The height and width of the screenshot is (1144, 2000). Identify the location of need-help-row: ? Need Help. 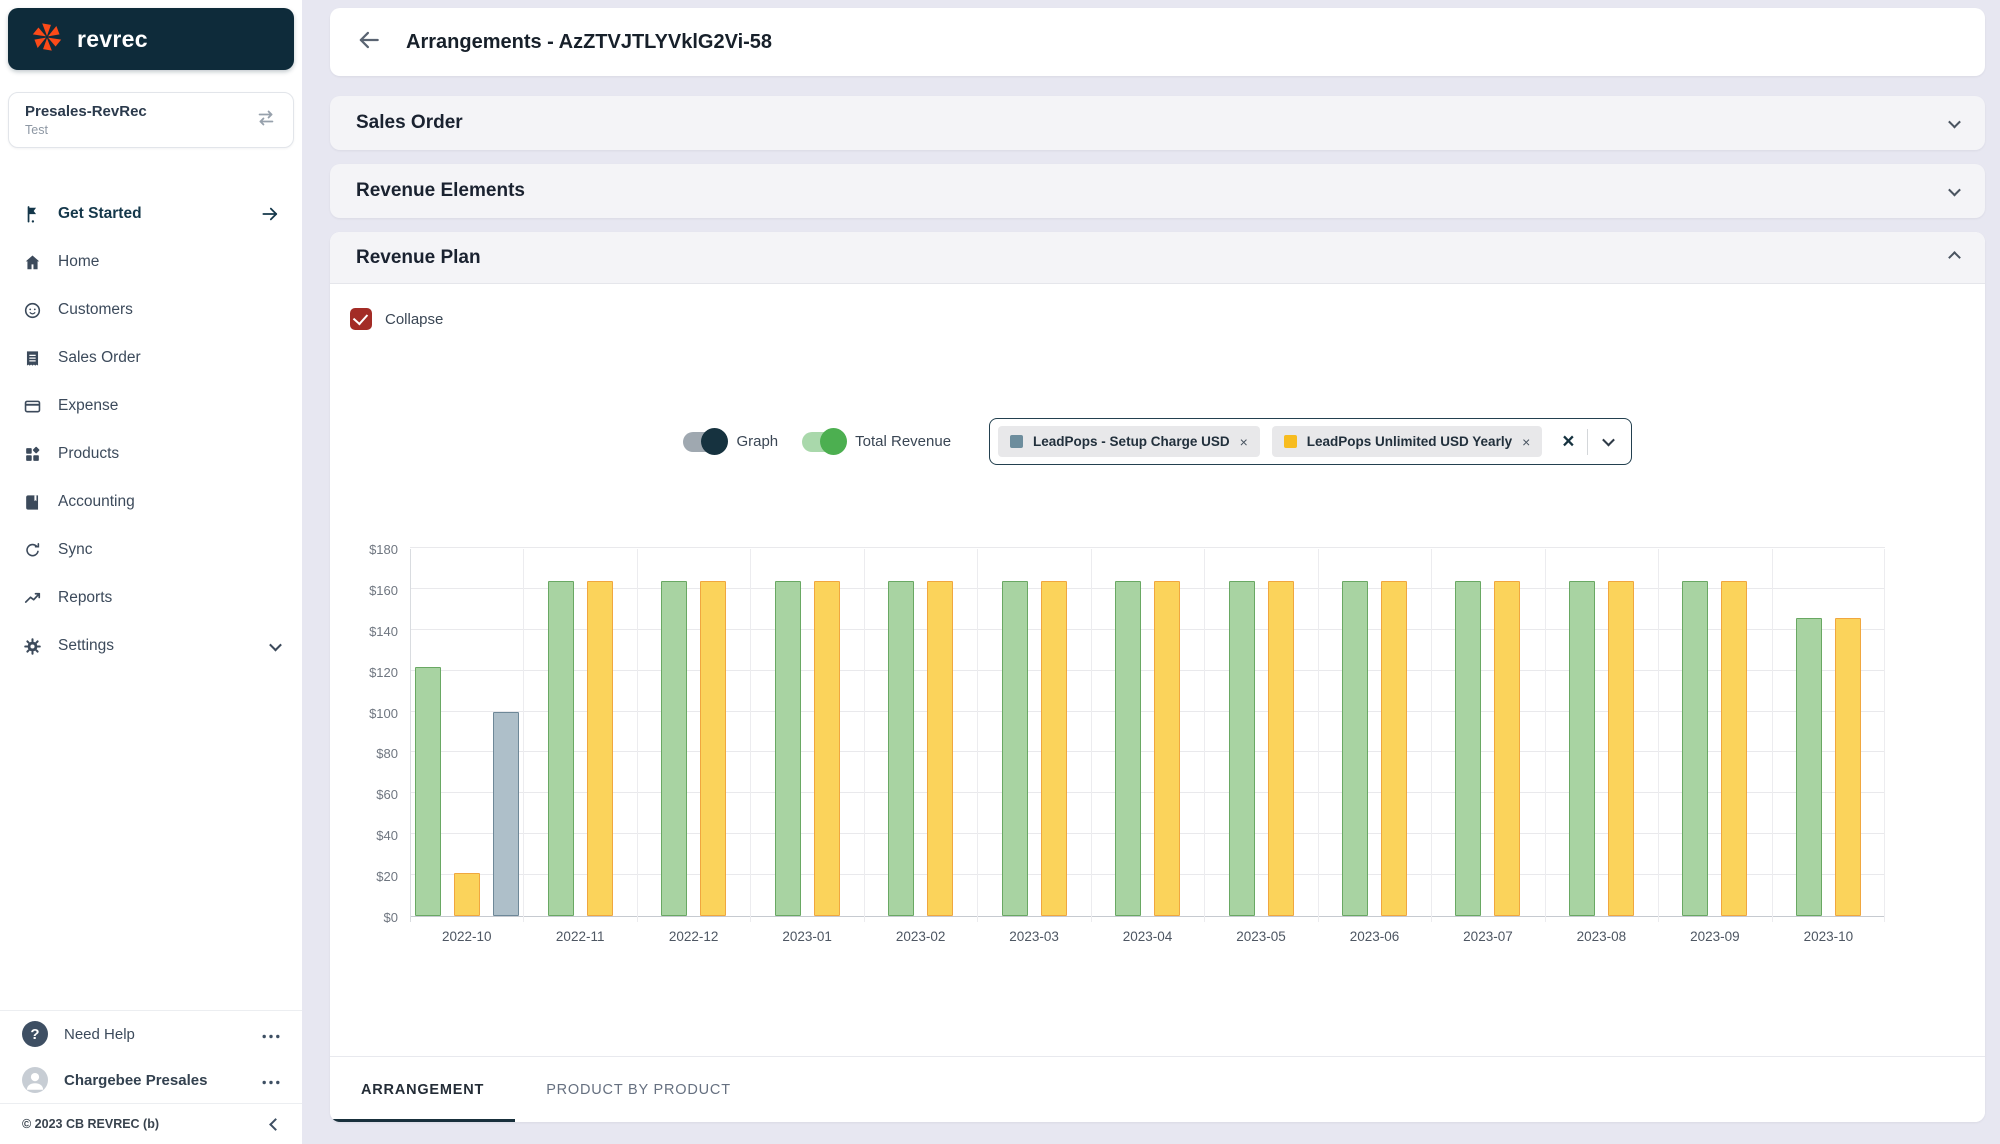
(151, 1034).